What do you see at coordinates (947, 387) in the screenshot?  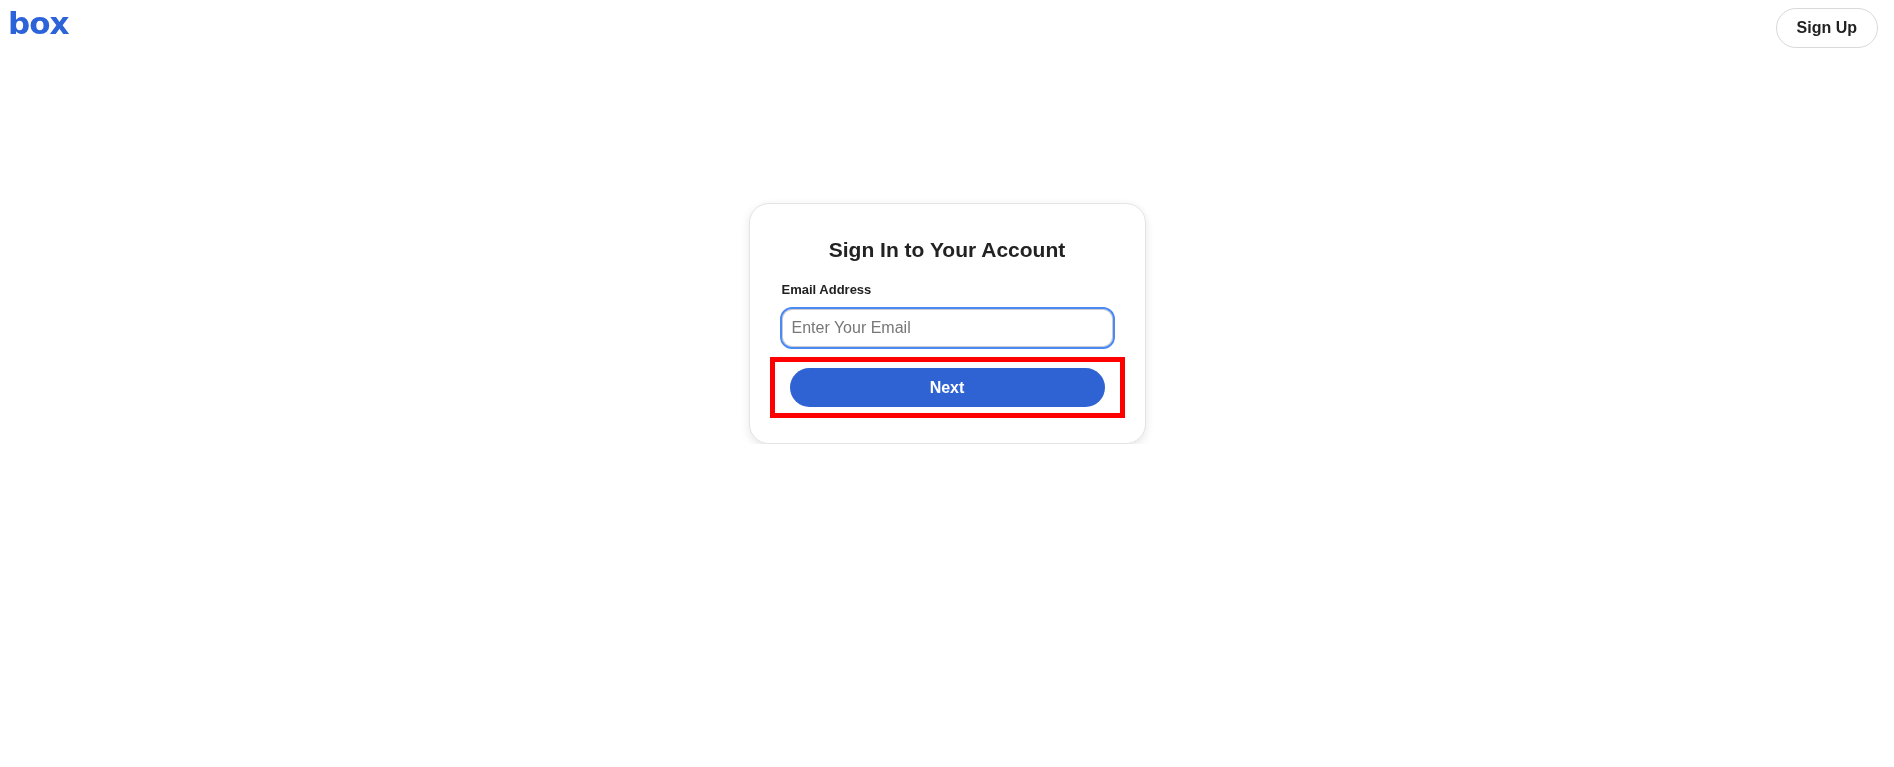 I see `next-button: Next` at bounding box center [947, 387].